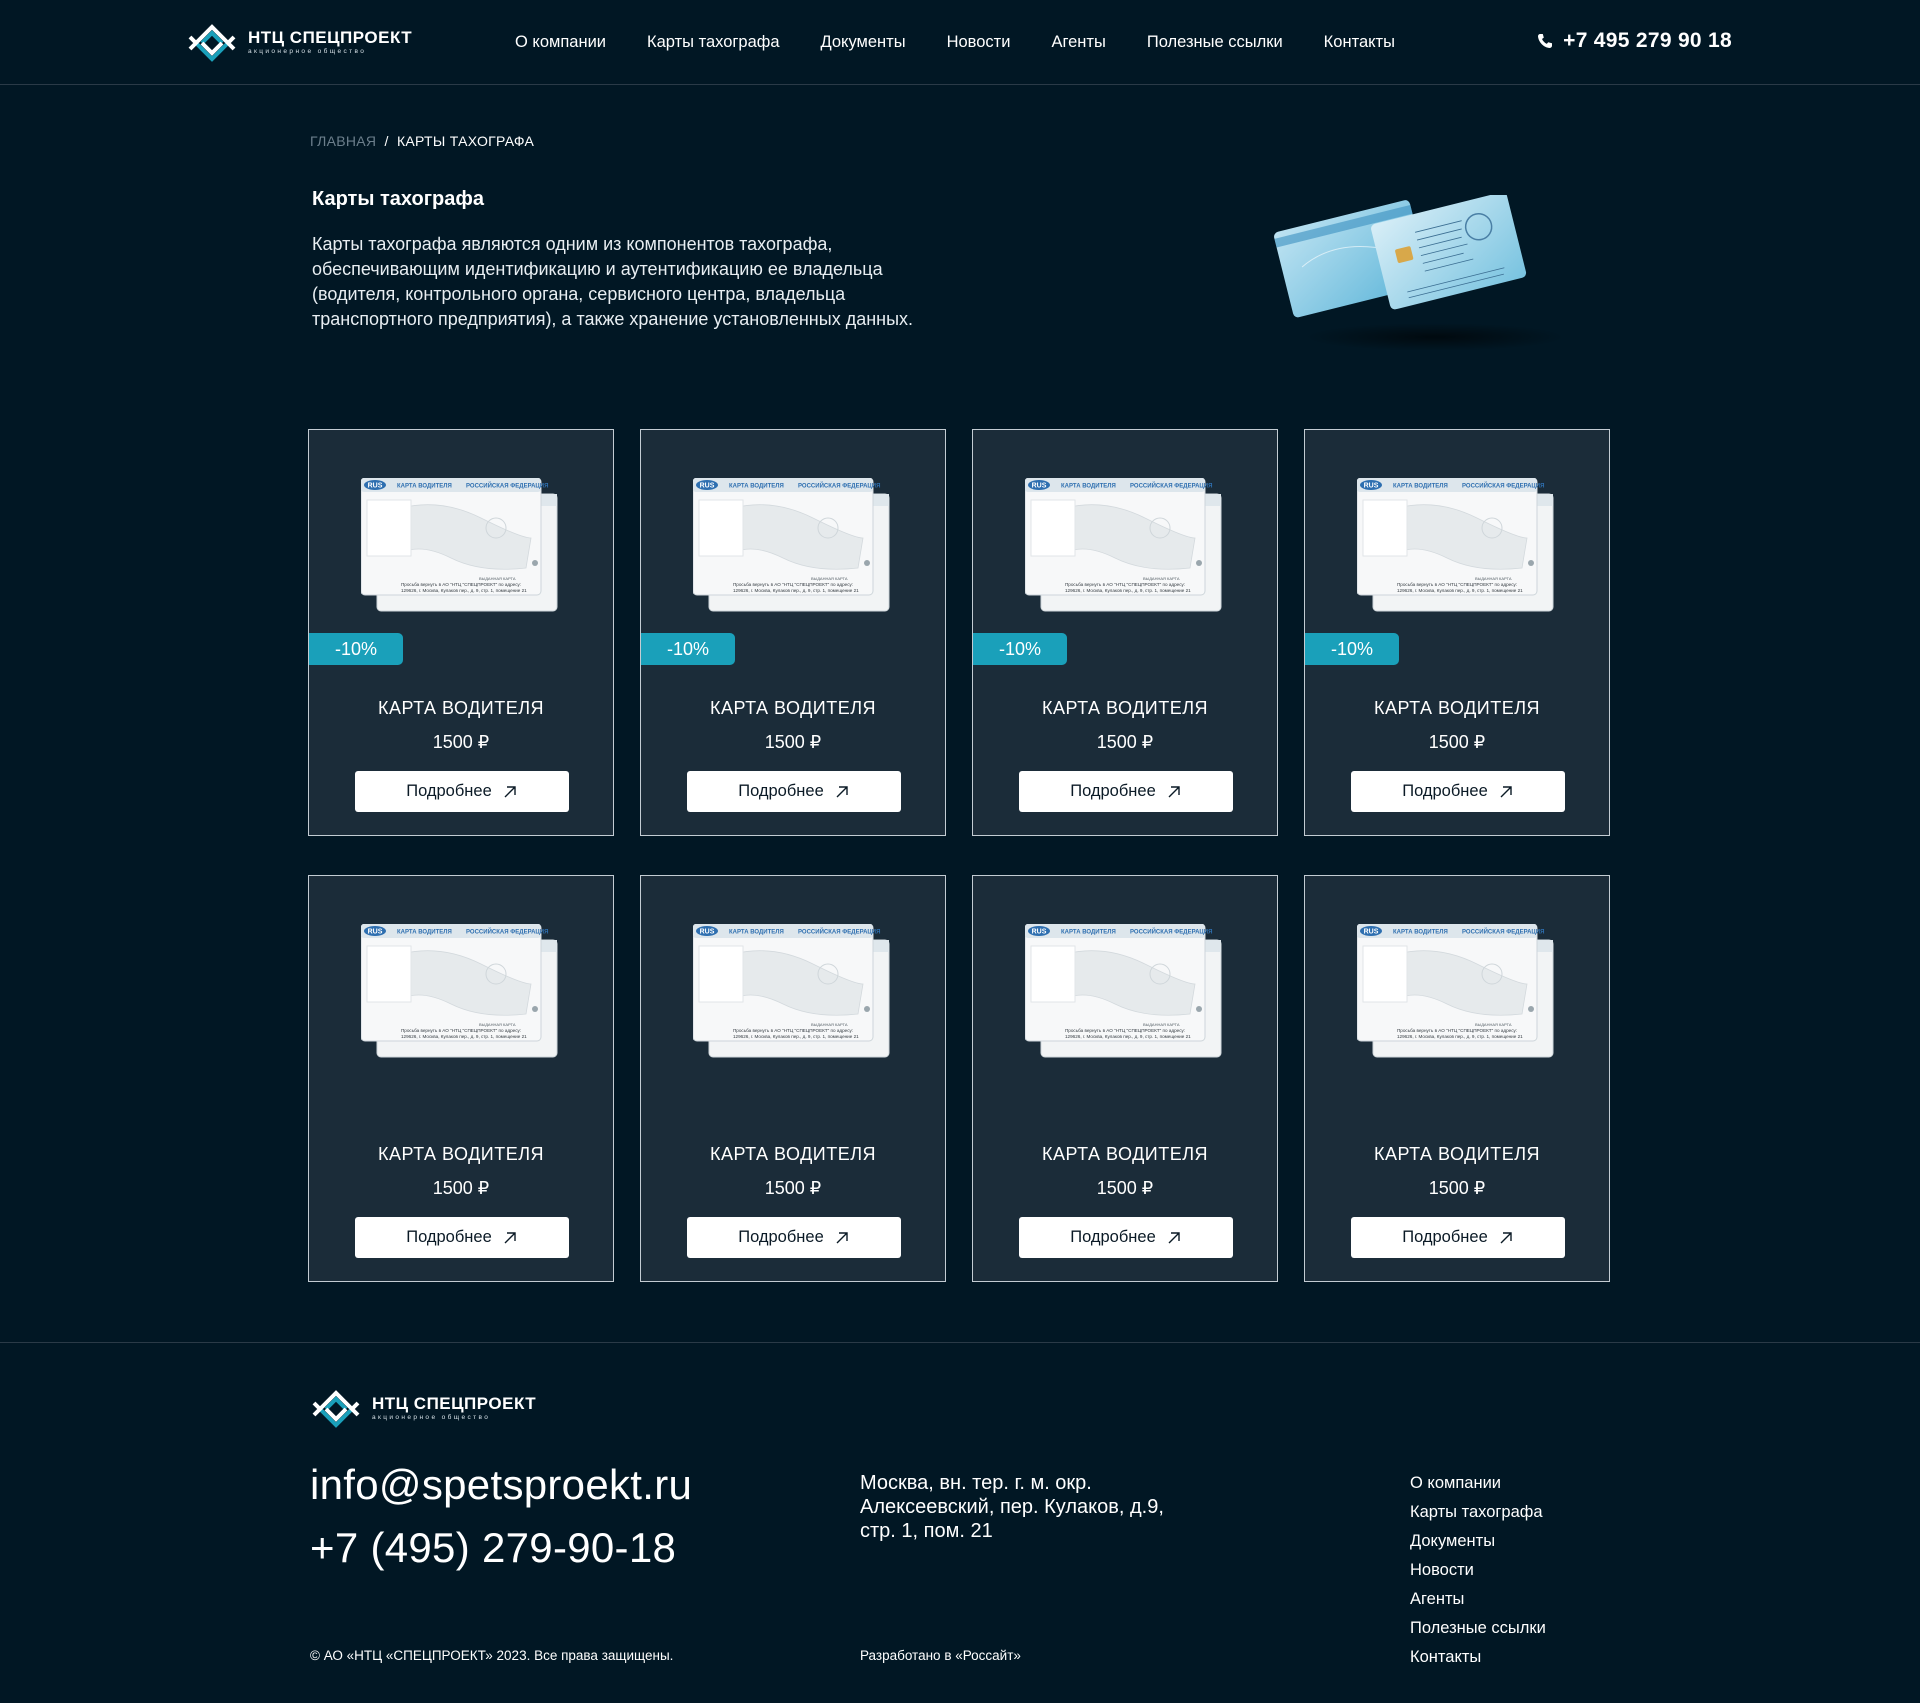 This screenshot has height=1703, width=1920. Describe the element at coordinates (501, 1485) in the screenshot. I see `footer-email: info@spetsproekt.ru` at that location.